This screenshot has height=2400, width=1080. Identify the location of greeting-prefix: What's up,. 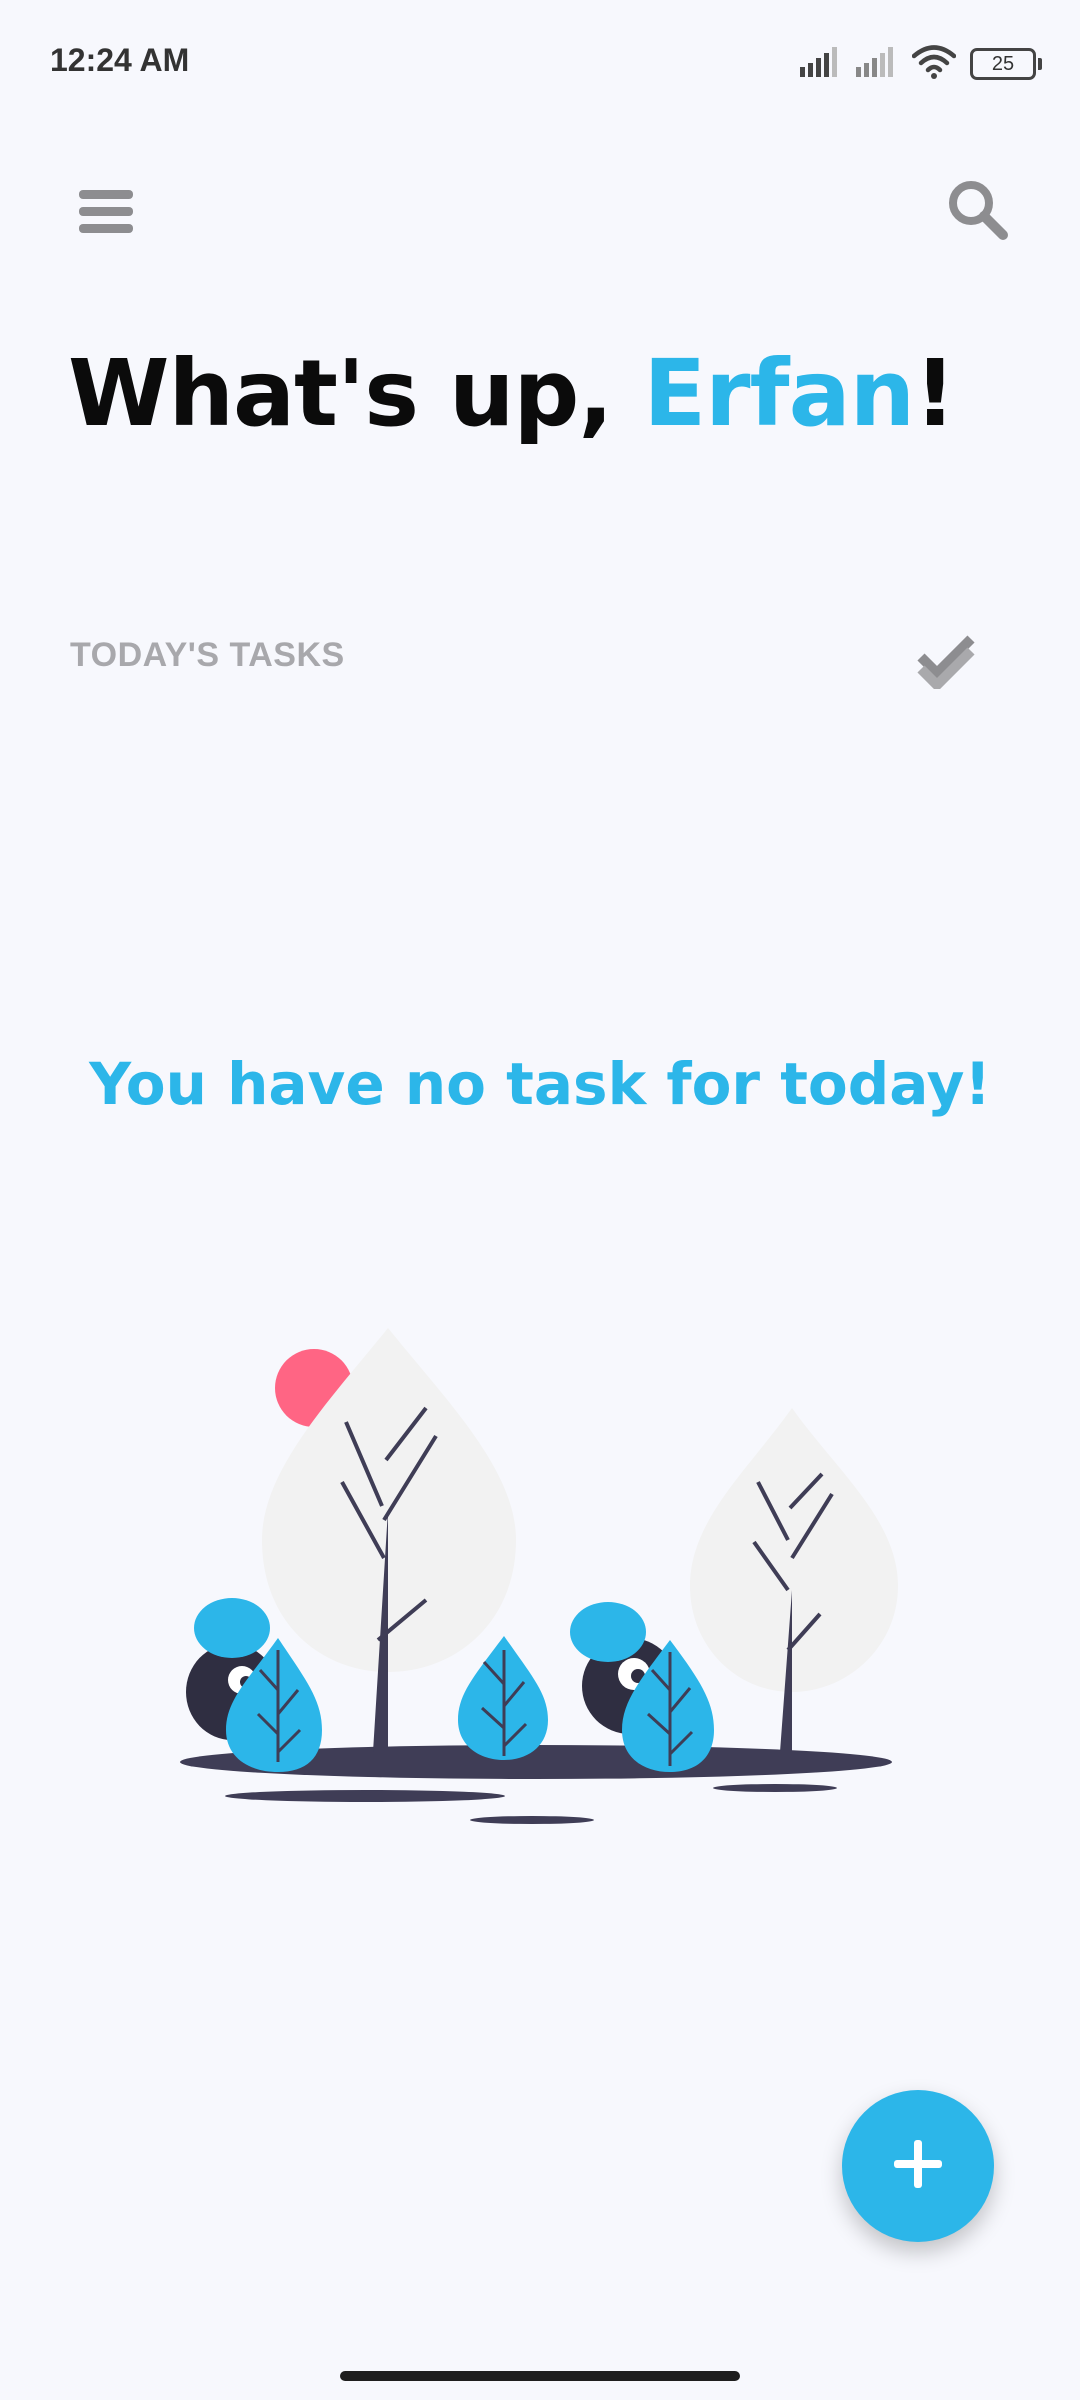
(356, 393).